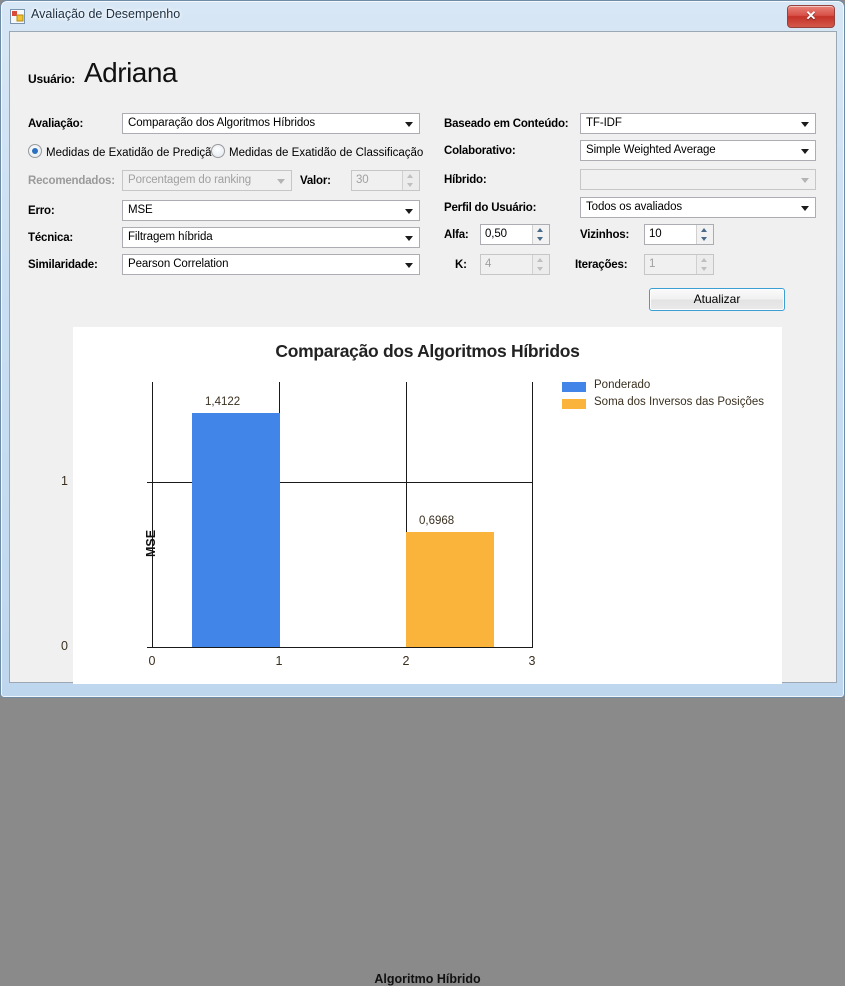 The image size is (845, 986). I want to click on erro-combobox: MSE, so click(271, 210).